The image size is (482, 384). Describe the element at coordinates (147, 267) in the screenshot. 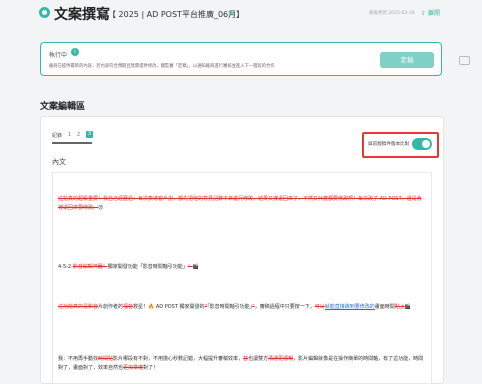

I see `paragraph-text: 獨家開發功能「影音時間軸引功能」` at that location.